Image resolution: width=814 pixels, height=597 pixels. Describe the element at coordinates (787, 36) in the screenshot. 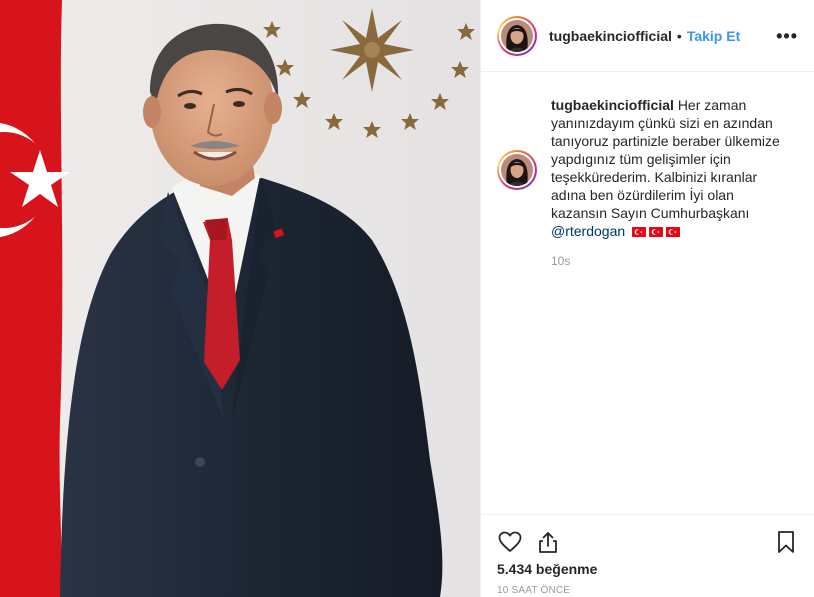

I see `more-options-icon: •••` at that location.